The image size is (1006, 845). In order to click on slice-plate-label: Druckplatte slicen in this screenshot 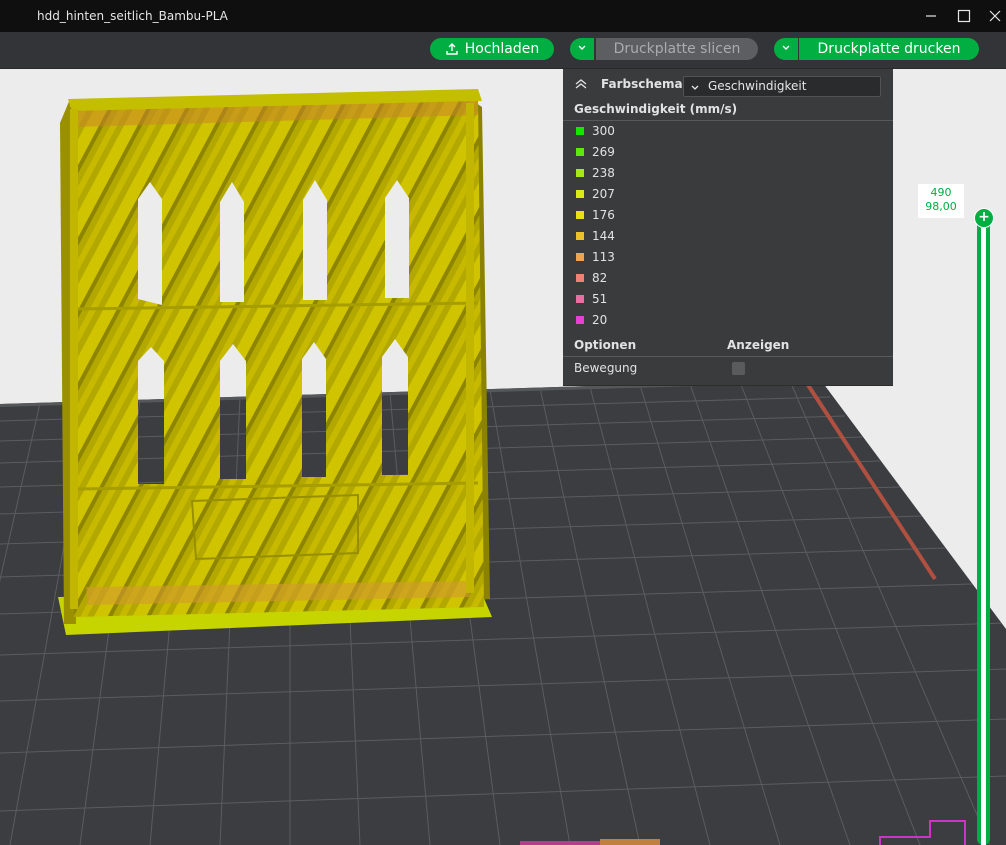, I will do `click(677, 49)`.